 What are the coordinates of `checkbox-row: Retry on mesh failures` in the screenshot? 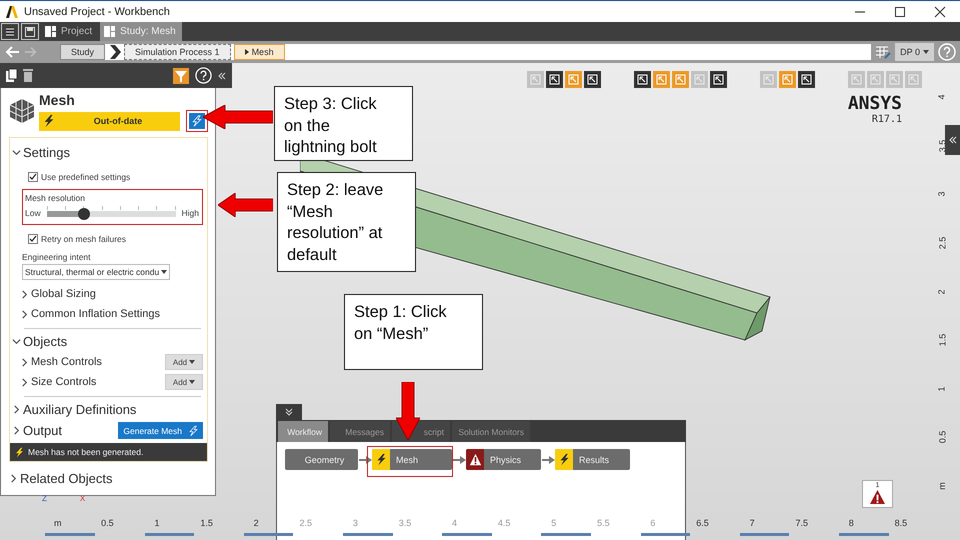 It's located at (117, 239).